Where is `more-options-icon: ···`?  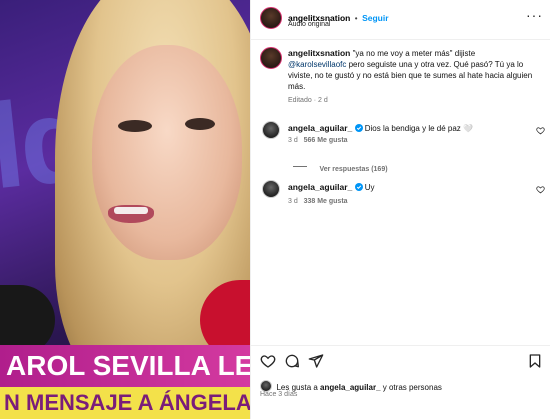 more-options-icon: ··· is located at coordinates (534, 15).